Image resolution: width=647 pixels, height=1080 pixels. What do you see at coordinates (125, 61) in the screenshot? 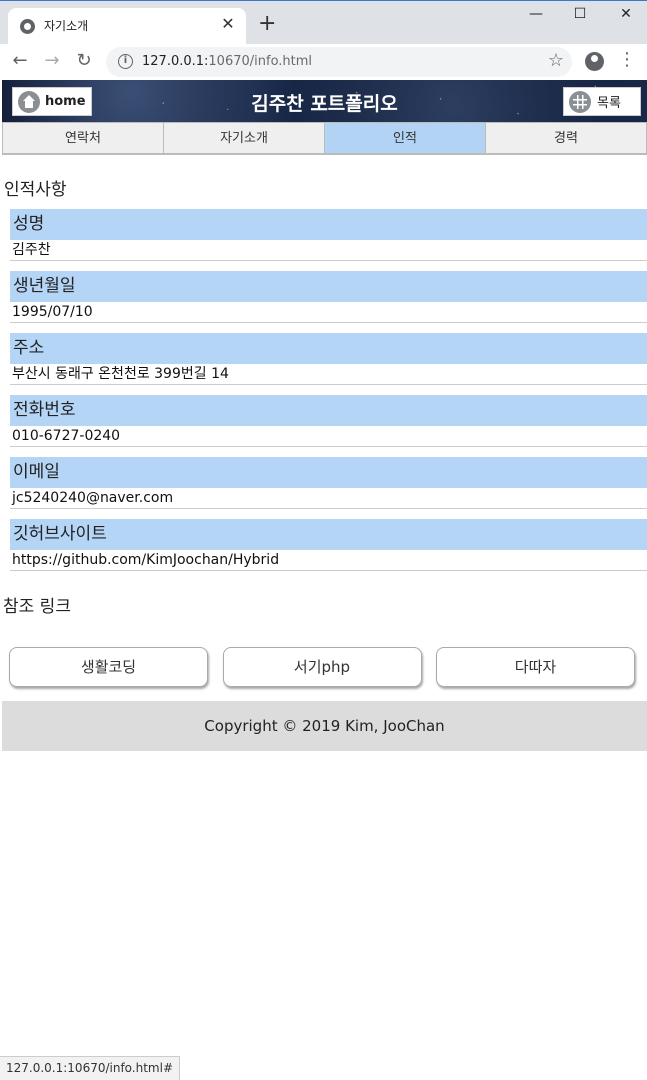
I see `site-info-icon: i` at bounding box center [125, 61].